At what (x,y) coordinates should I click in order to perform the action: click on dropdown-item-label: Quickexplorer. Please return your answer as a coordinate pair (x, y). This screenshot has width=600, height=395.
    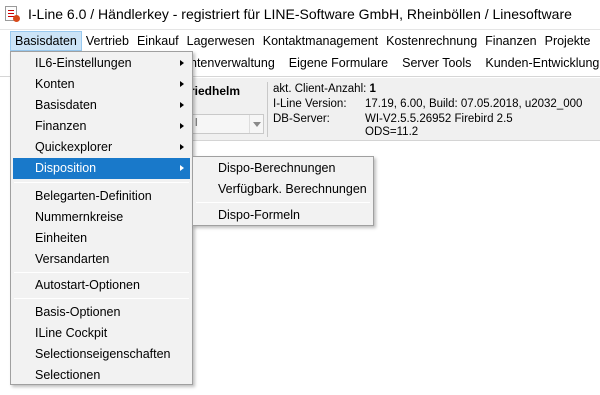
    Looking at the image, I should click on (74, 147).